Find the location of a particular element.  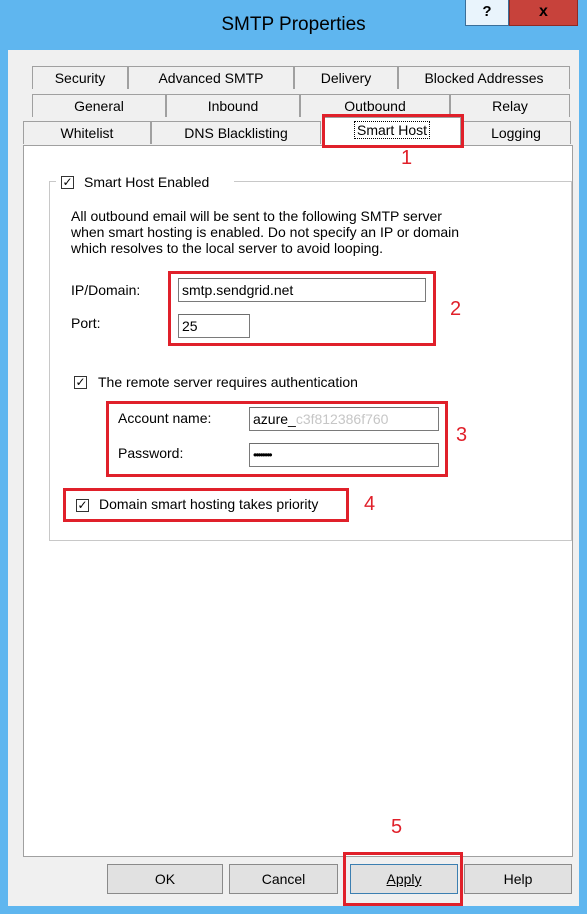

annotation-label-5: 5 is located at coordinates (397, 827).